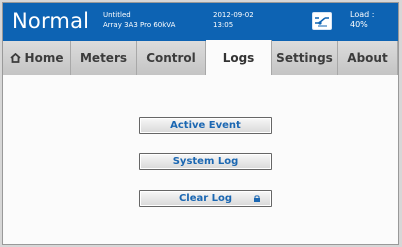  What do you see at coordinates (233, 15) in the screenshot?
I see `date-text: 2012-09-02` at bounding box center [233, 15].